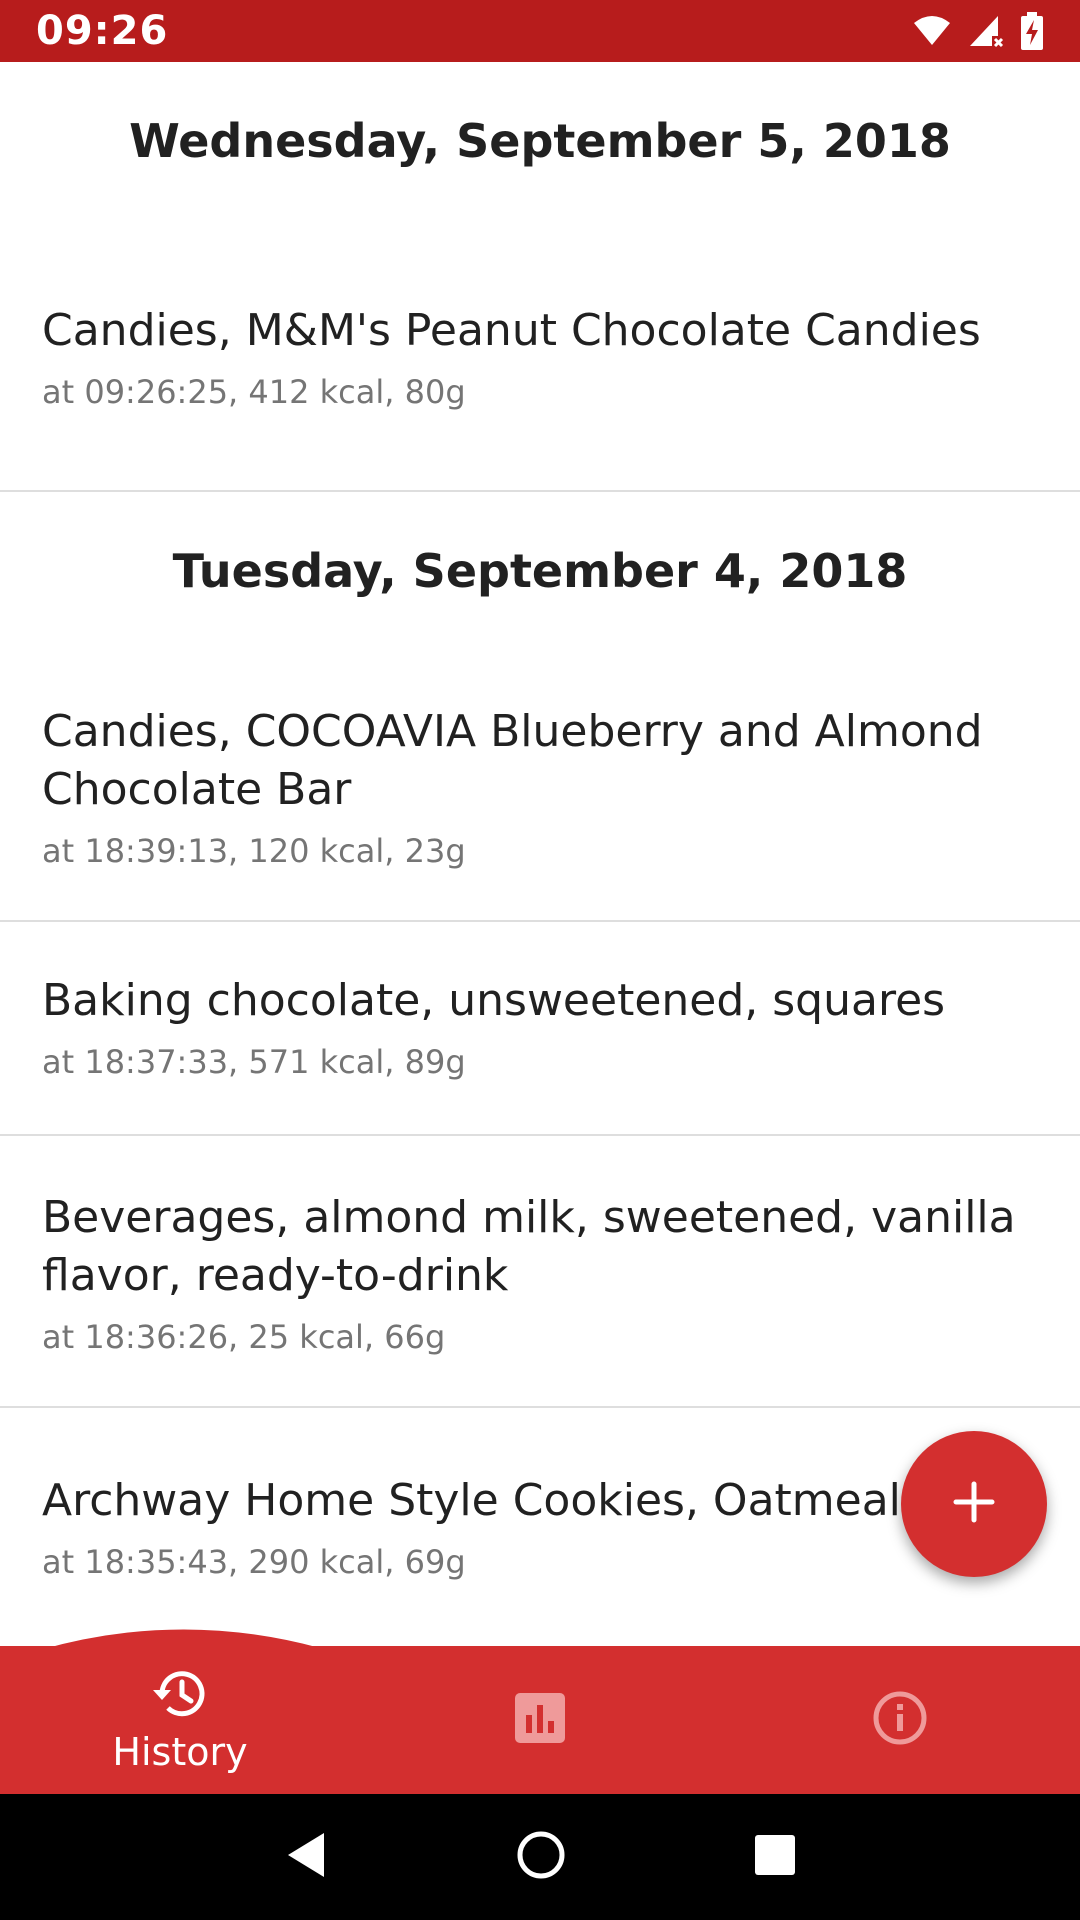 Image resolution: width=1080 pixels, height=1920 pixels. What do you see at coordinates (775, 1857) in the screenshot?
I see `recents-icon` at bounding box center [775, 1857].